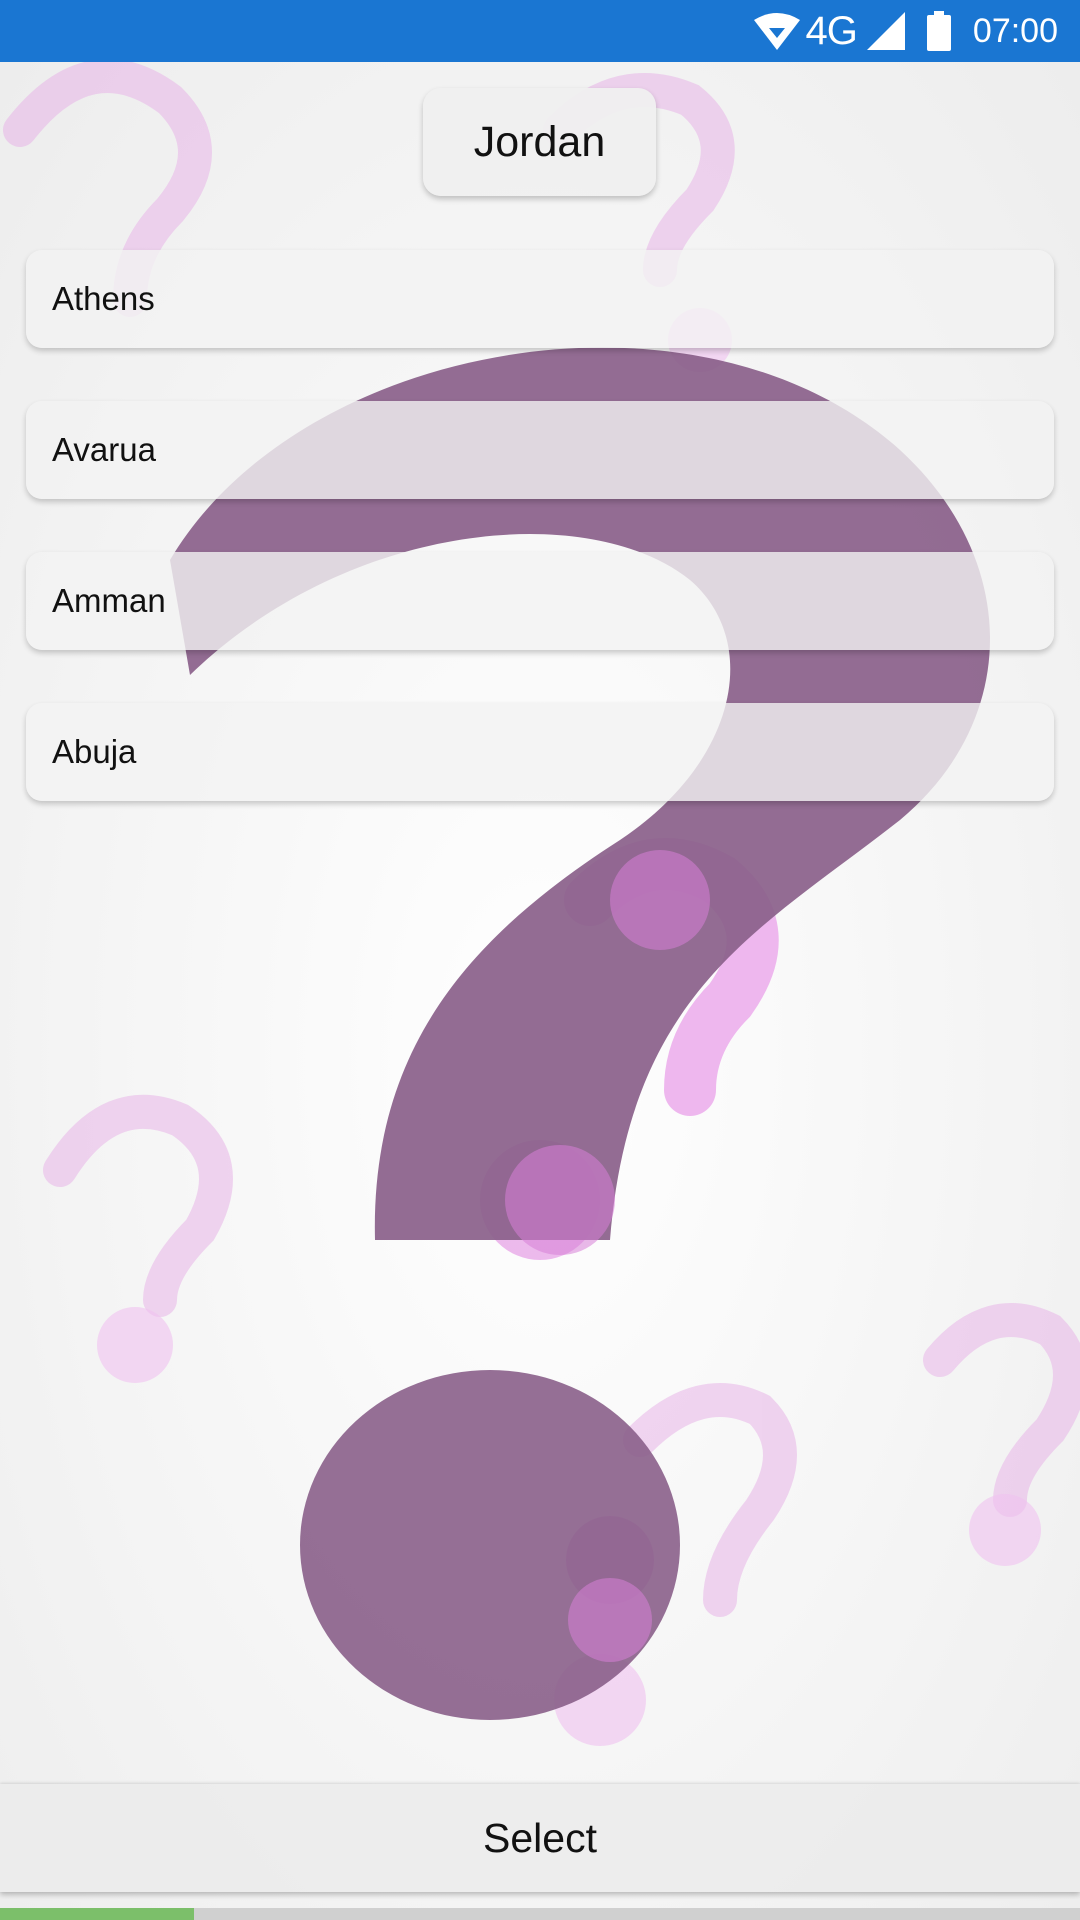 The height and width of the screenshot is (1920, 1080). What do you see at coordinates (776, 31) in the screenshot?
I see `wifi-icon` at bounding box center [776, 31].